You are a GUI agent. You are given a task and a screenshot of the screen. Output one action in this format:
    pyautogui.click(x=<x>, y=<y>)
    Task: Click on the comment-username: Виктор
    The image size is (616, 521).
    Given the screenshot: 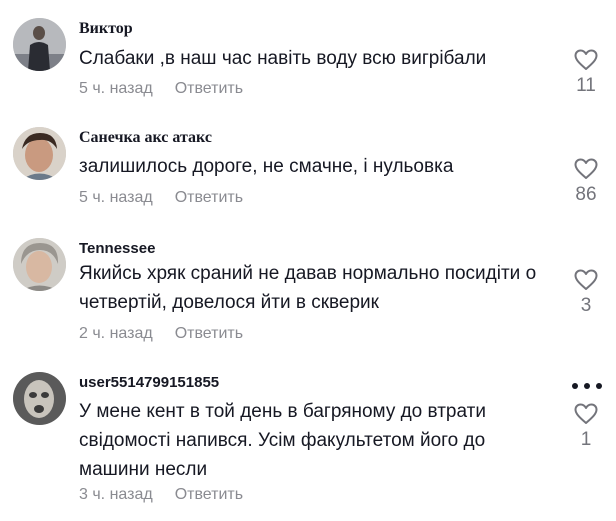 What is the action you would take?
    pyautogui.click(x=106, y=29)
    